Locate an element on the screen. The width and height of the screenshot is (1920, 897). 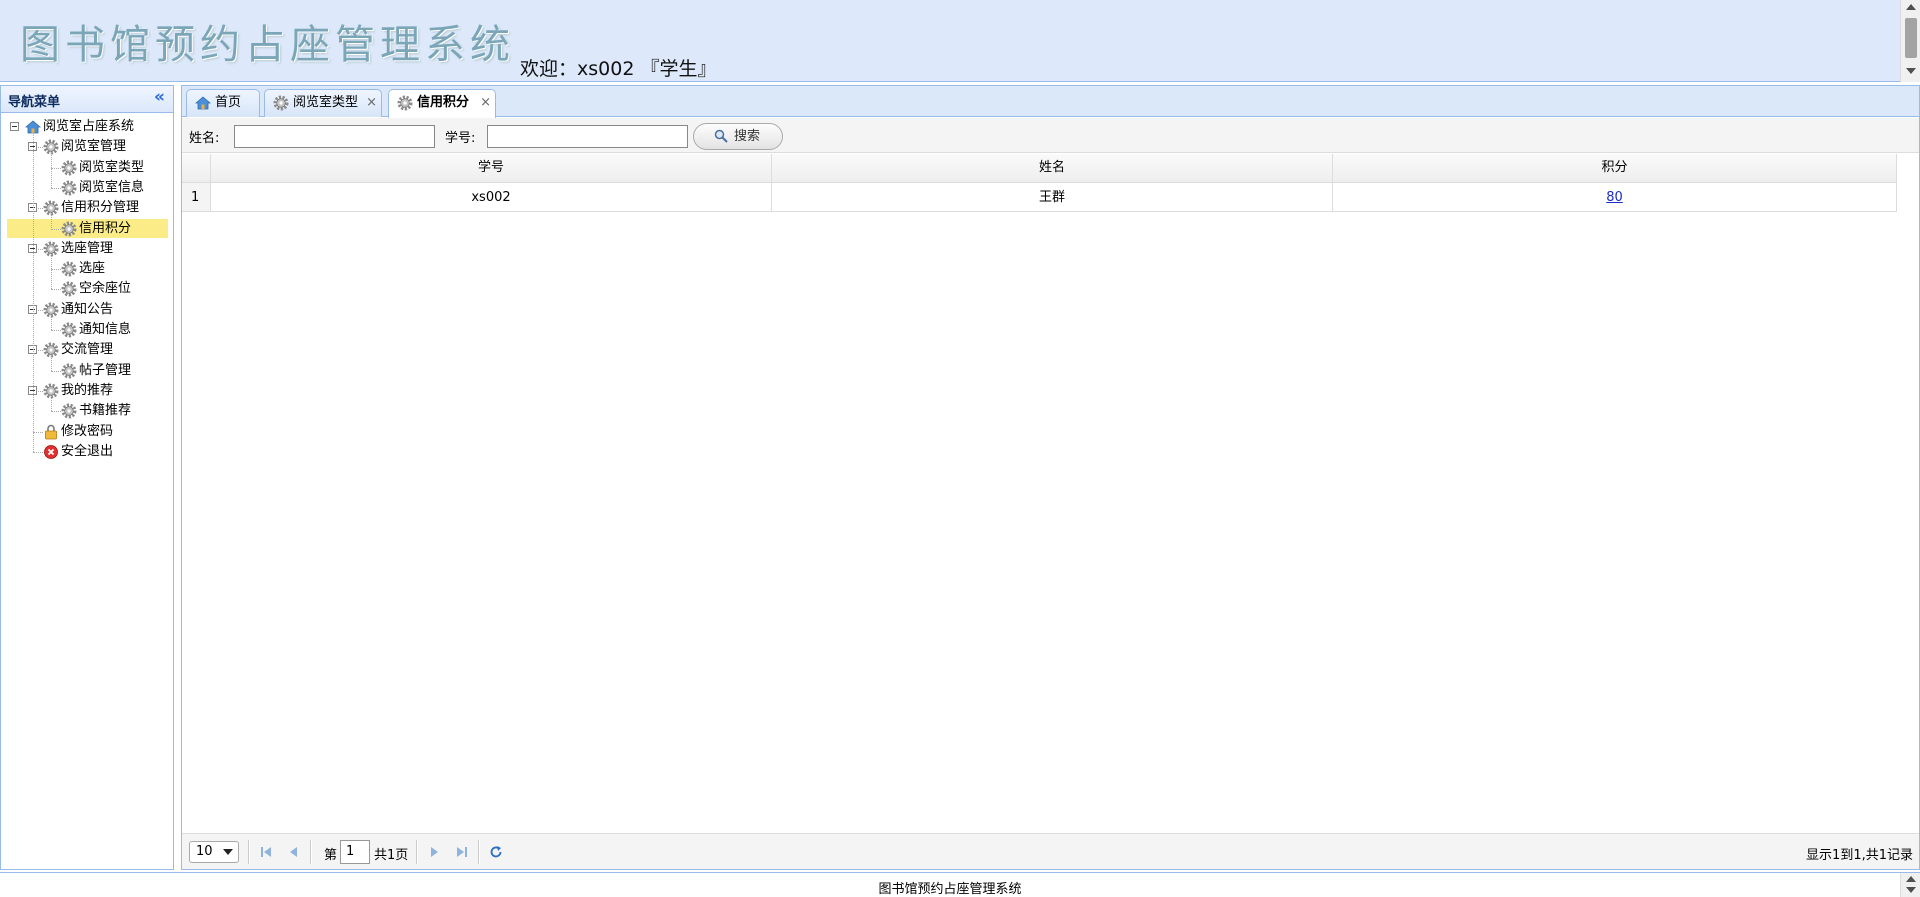
tab-label: 信用积分 is located at coordinates (443, 102).